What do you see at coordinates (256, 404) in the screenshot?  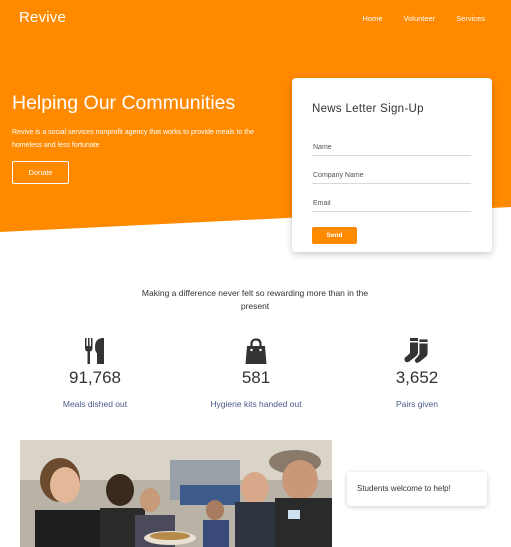 I see `hygiene-kits-label: Hygiene kits handed out` at bounding box center [256, 404].